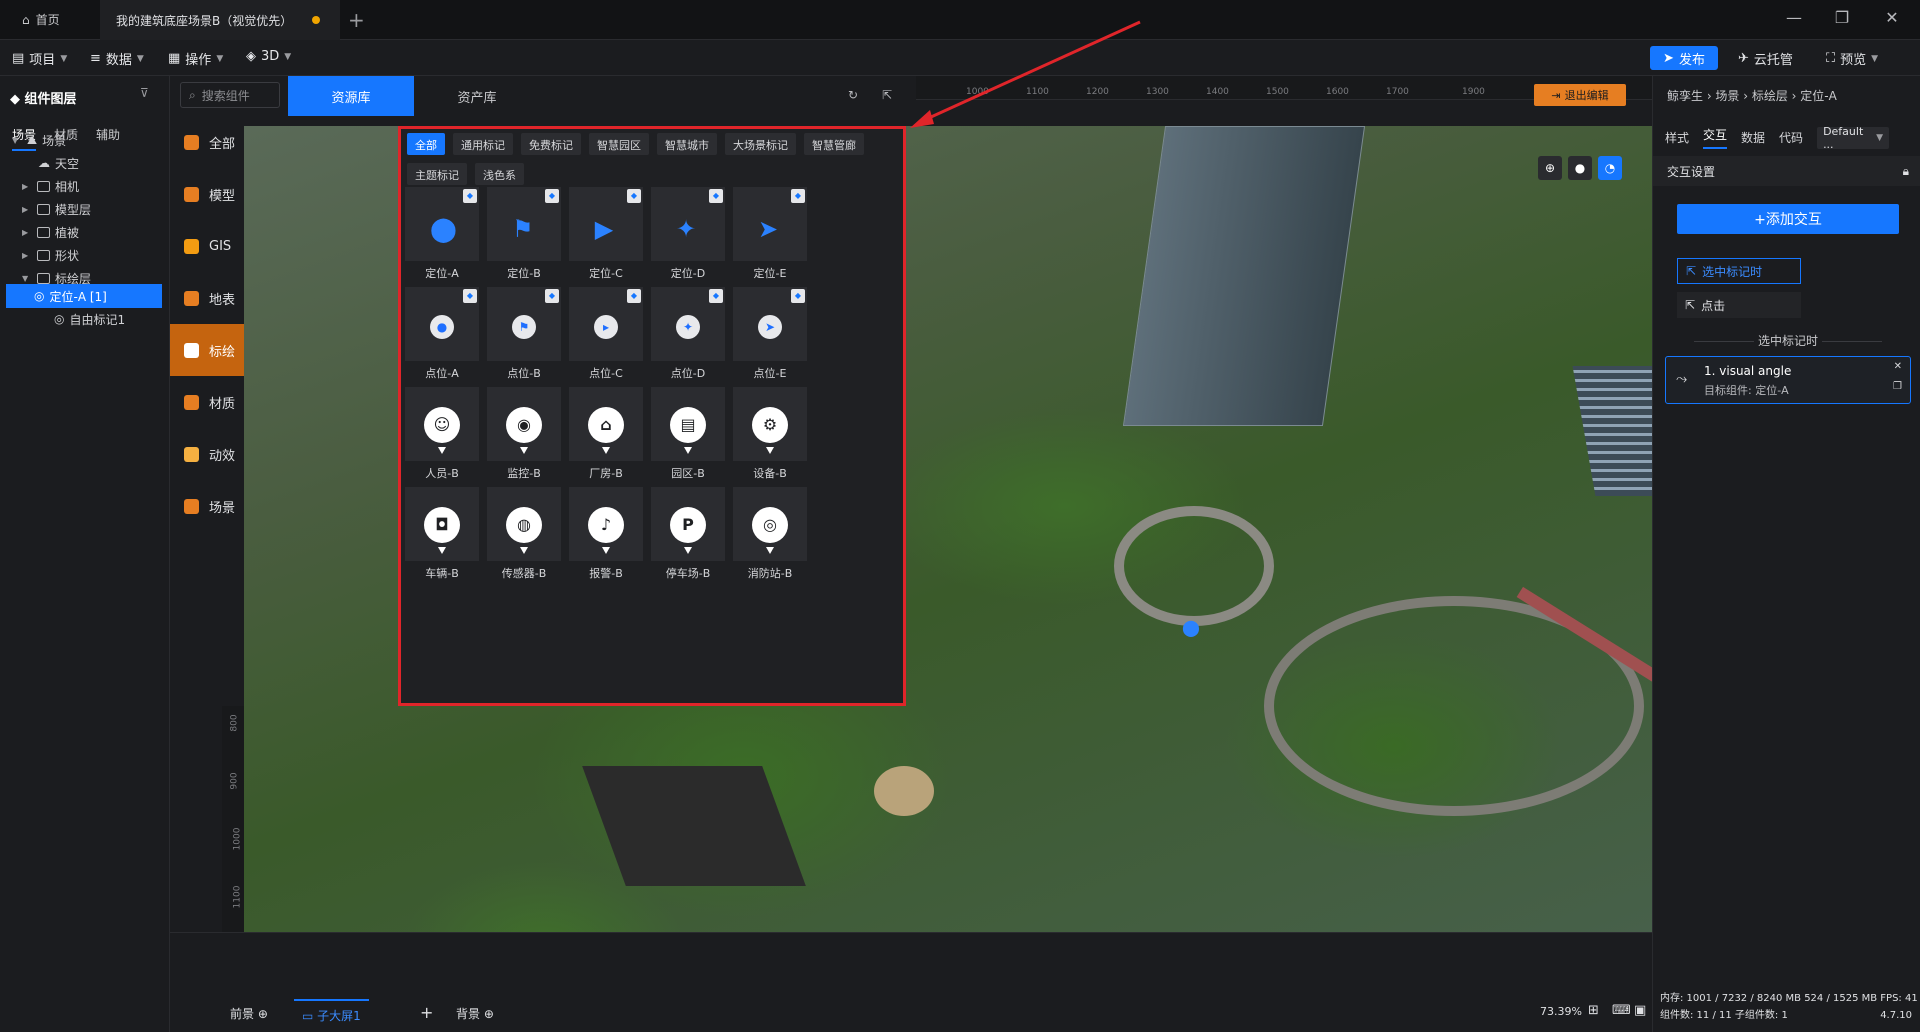  What do you see at coordinates (50, 186) in the screenshot?
I see `tree-item-camera: ▶ 相机` at bounding box center [50, 186].